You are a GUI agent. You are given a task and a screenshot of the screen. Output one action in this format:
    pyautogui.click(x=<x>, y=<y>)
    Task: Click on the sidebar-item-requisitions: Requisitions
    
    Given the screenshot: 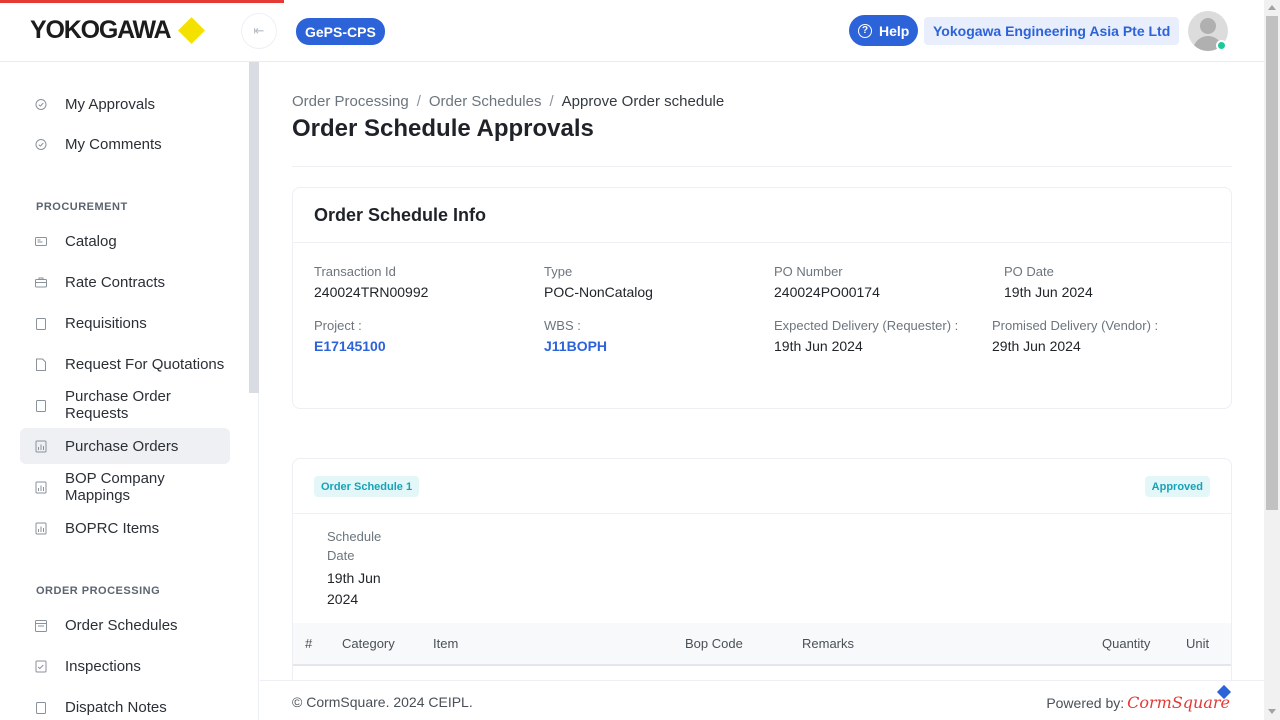 What is the action you would take?
    pyautogui.click(x=125, y=323)
    